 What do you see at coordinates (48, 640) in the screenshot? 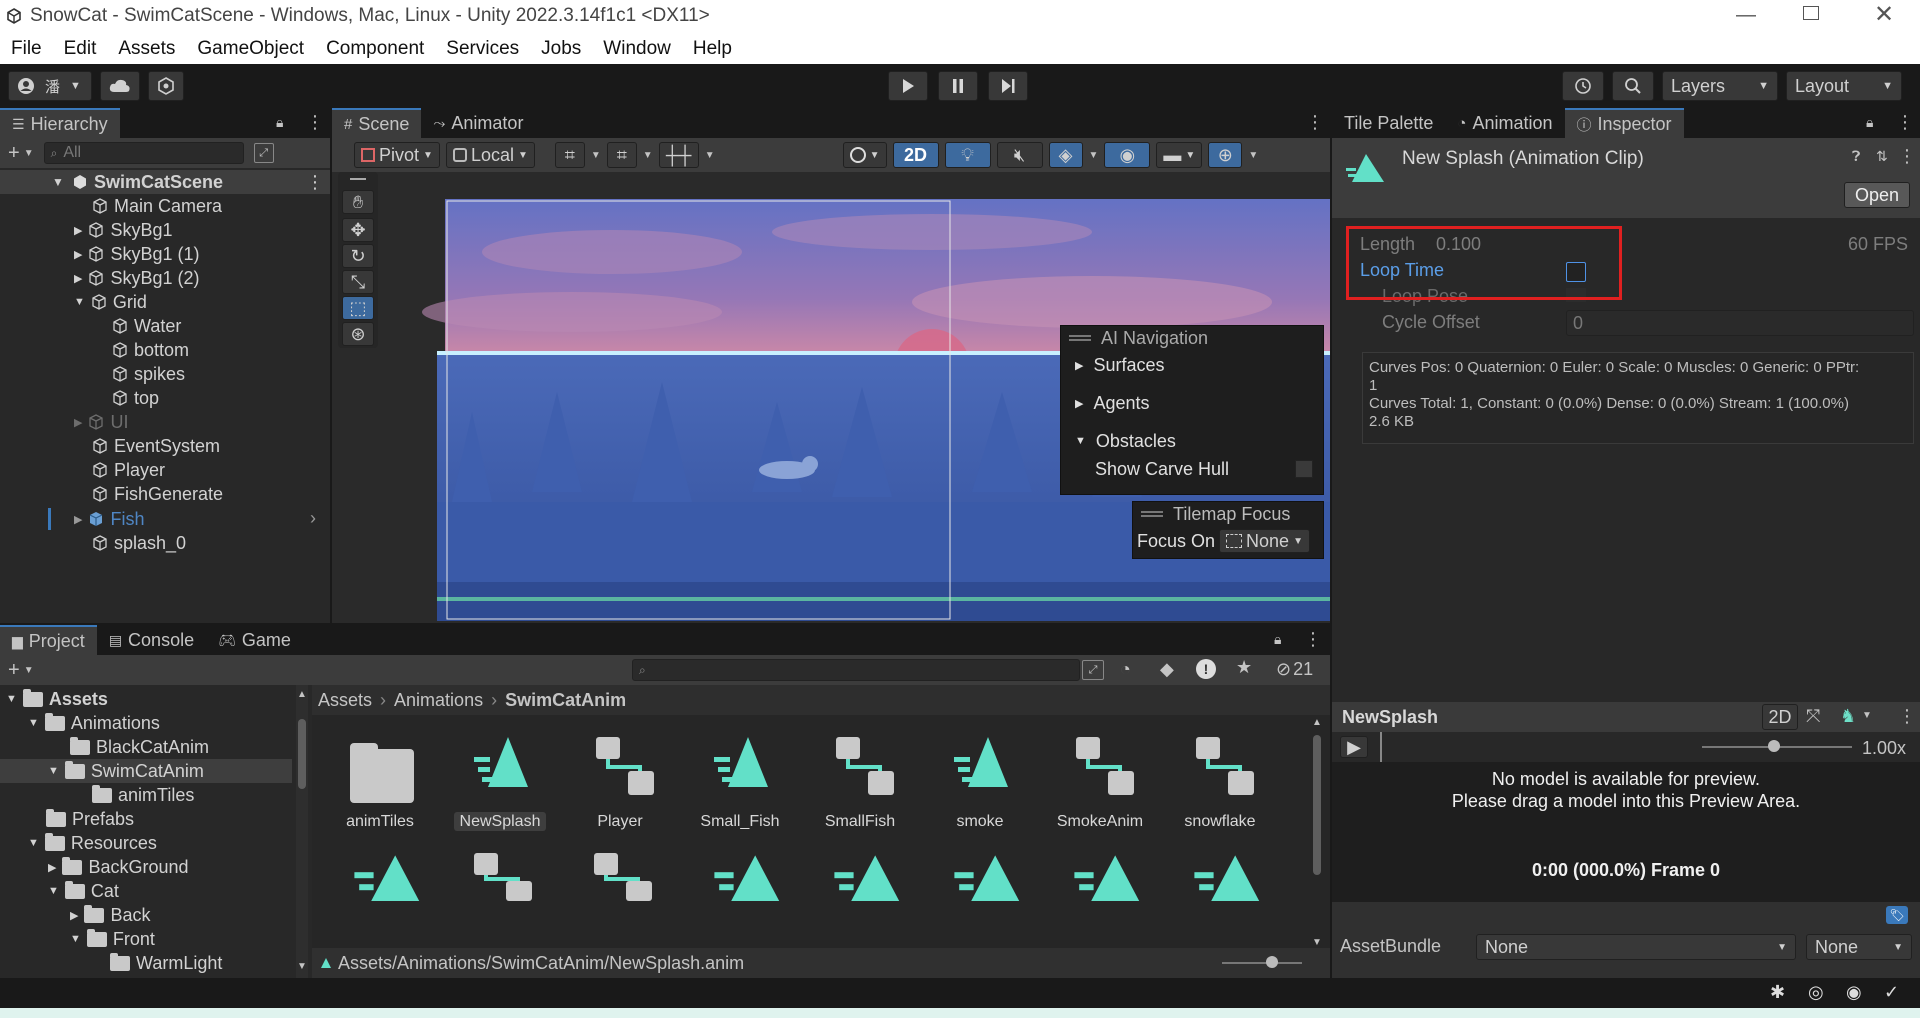
I see `tab-project: ▆ Project` at bounding box center [48, 640].